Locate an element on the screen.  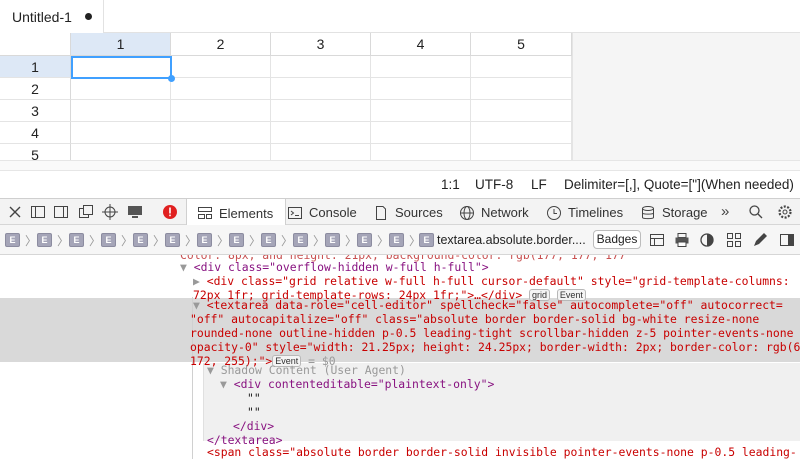
document-tab: Untitled-1 is located at coordinates (52, 17).